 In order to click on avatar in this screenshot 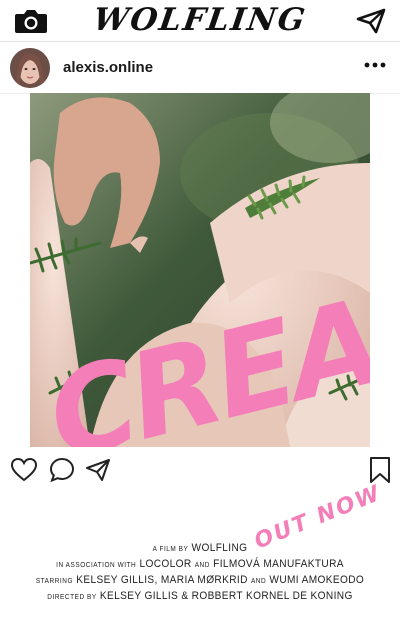, I will do `click(30, 68)`.